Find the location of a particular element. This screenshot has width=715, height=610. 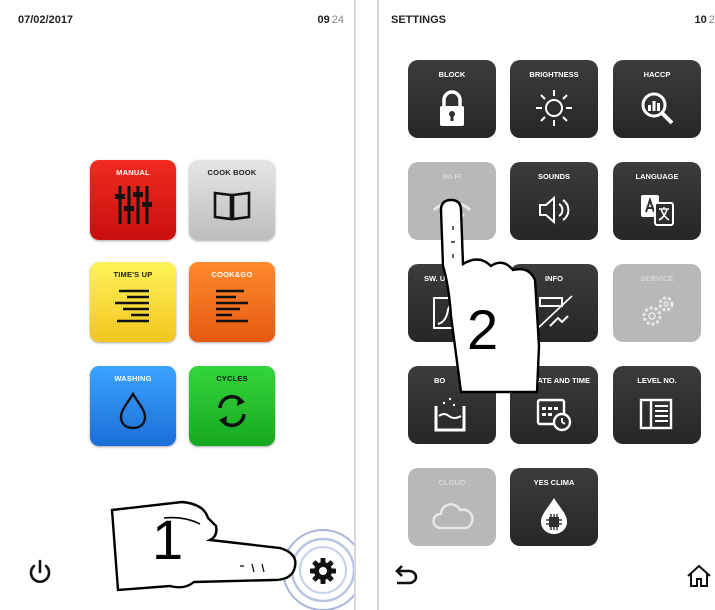

date-display: 07/02/2017 is located at coordinates (46, 20).